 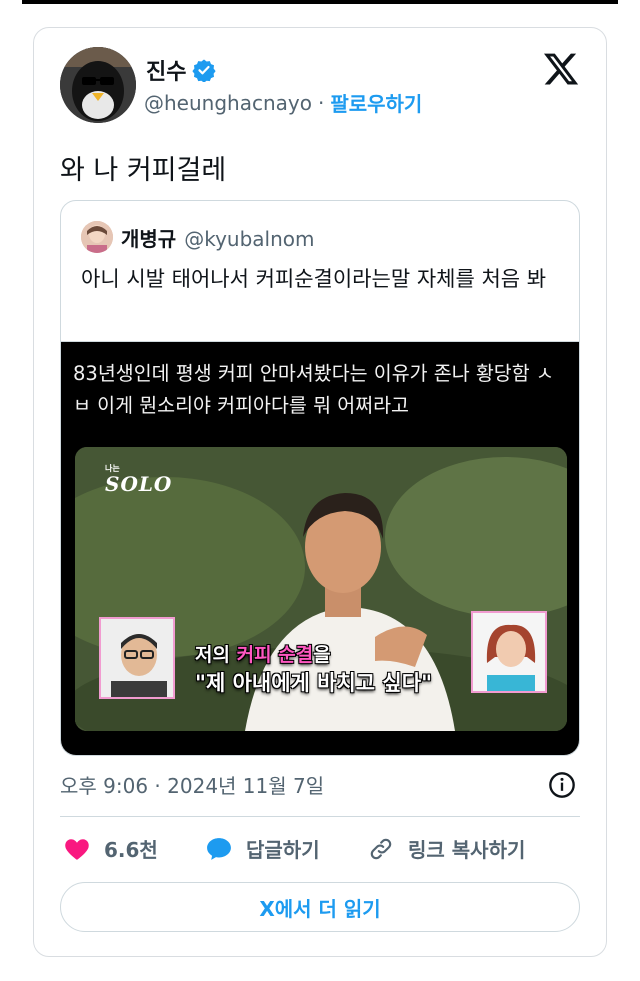 I want to click on author-avatar, so click(x=98, y=85).